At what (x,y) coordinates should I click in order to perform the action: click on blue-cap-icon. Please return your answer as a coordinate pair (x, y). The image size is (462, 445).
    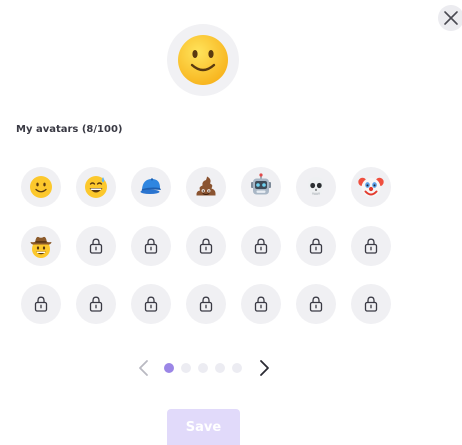
    Looking at the image, I should click on (150, 186).